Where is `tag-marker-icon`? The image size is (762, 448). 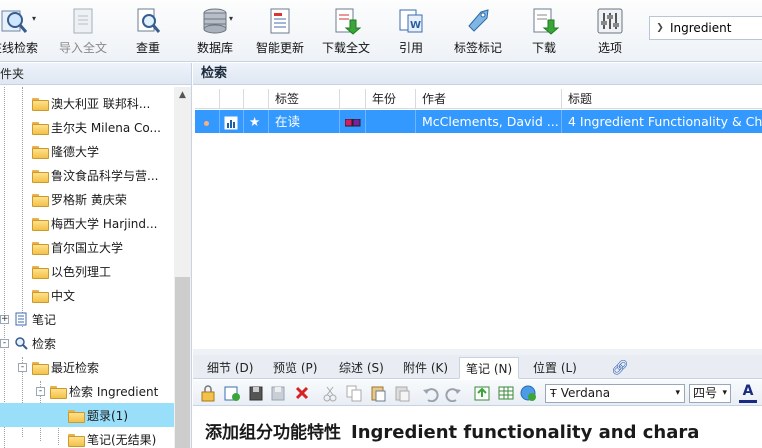
tag-marker-icon is located at coordinates (478, 21).